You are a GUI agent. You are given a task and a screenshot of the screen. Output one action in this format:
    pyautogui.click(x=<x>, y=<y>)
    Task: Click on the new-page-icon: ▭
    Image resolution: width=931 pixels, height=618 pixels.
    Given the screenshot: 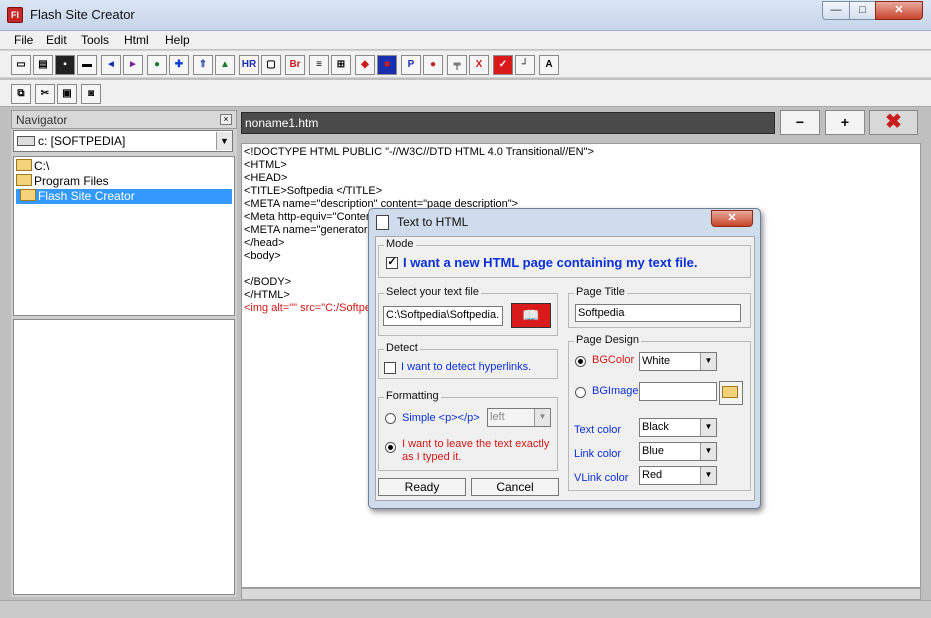 What is the action you would take?
    pyautogui.click(x=21, y=65)
    